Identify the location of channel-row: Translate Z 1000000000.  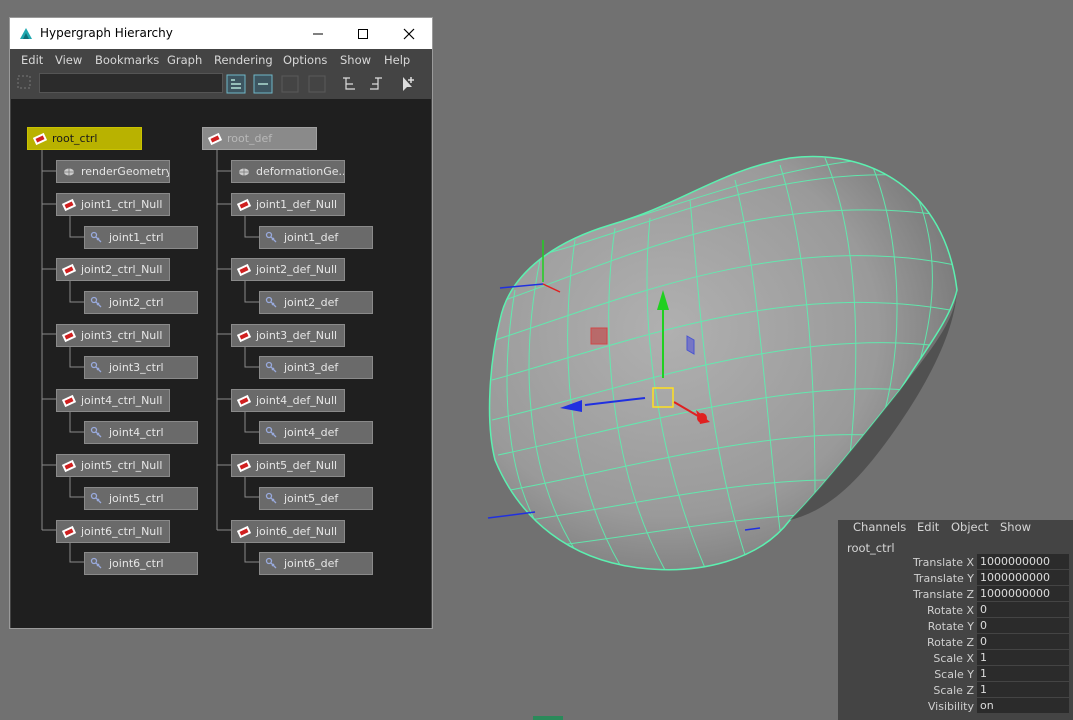
(955, 594).